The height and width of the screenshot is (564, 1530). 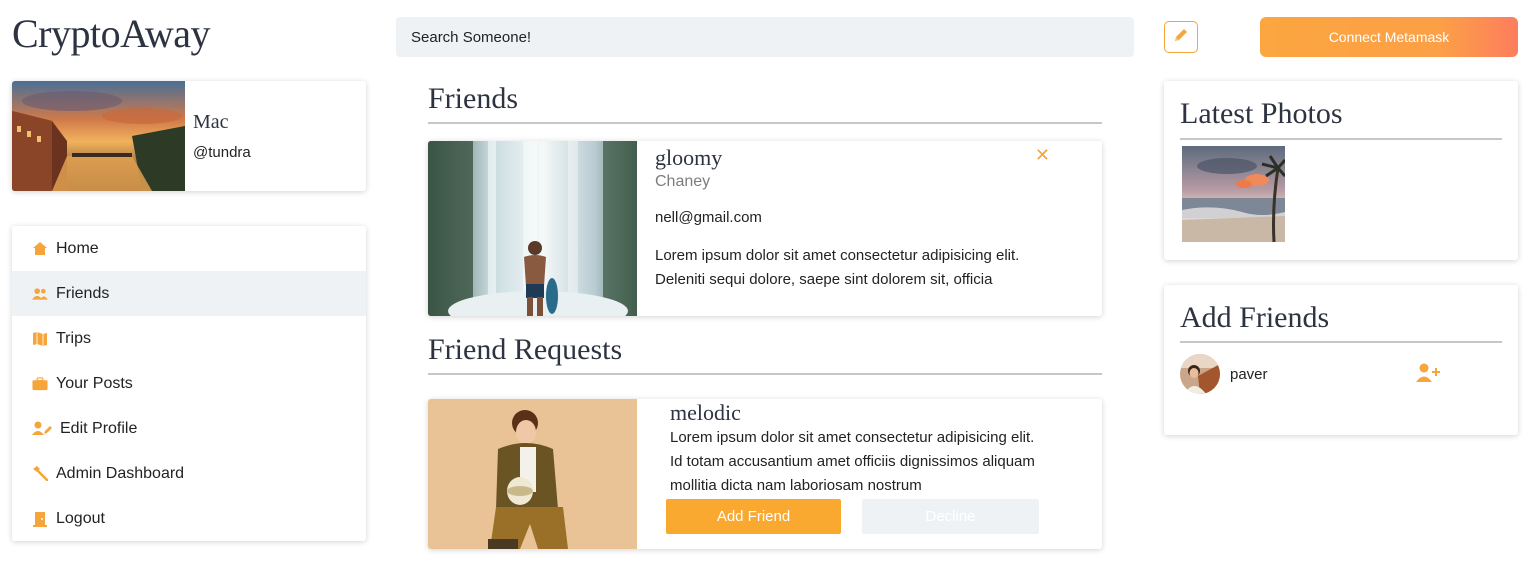 I want to click on sidebar-item-label: Home, so click(x=77, y=248).